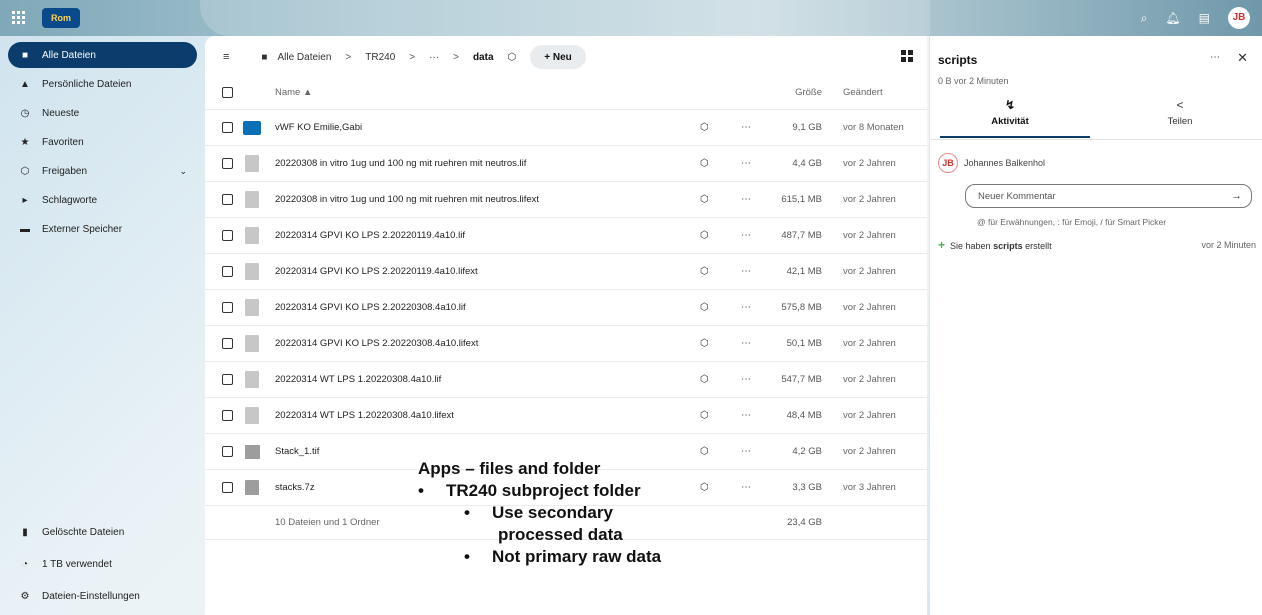 The image size is (1262, 615). I want to click on sidebar-item-favoriten: ★ Favoriten, so click(102, 142).